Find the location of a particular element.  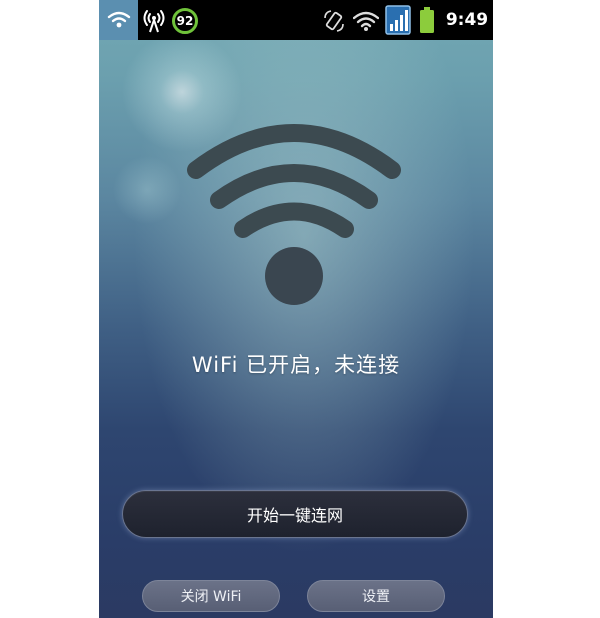

turn-off-wifi-button: 关闭 WiFi is located at coordinates (211, 596).